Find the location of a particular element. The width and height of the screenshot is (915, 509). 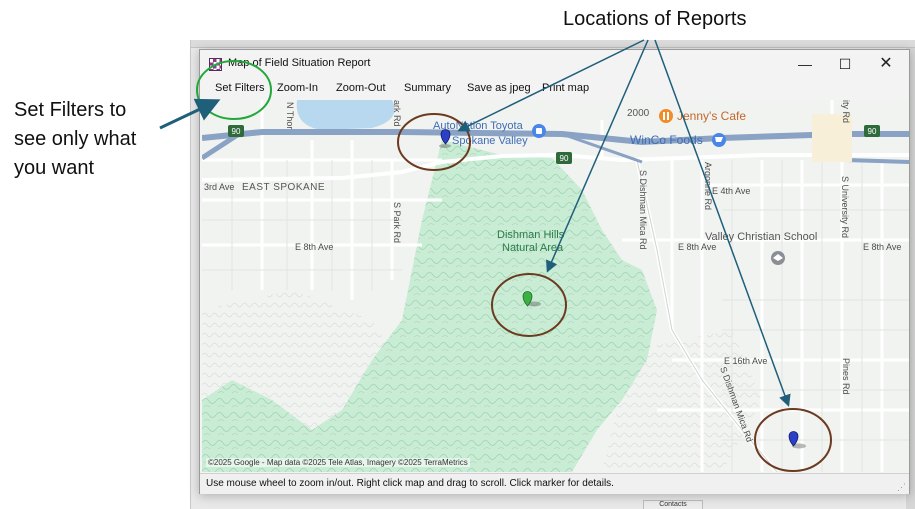

resize-grip-icon: ⋰ is located at coordinates (902, 487).